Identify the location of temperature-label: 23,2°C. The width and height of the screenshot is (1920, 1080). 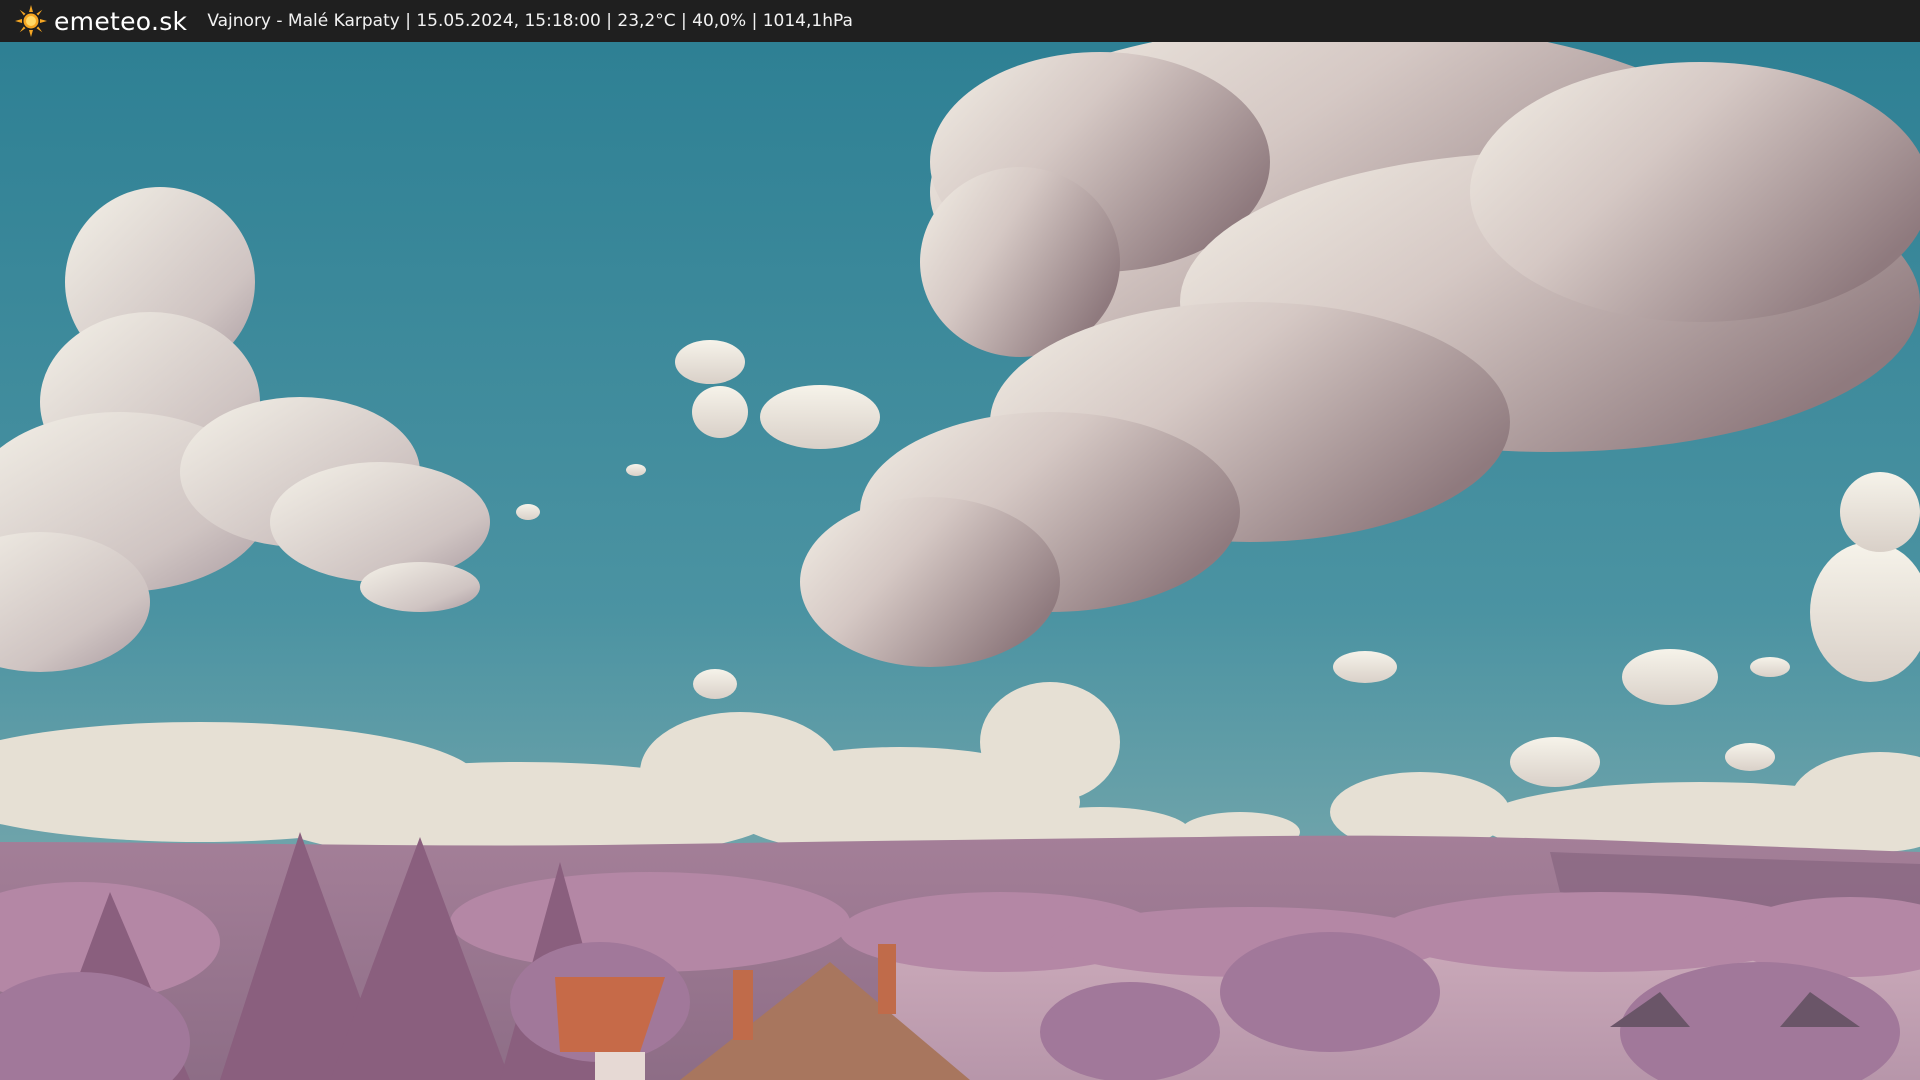
(646, 21).